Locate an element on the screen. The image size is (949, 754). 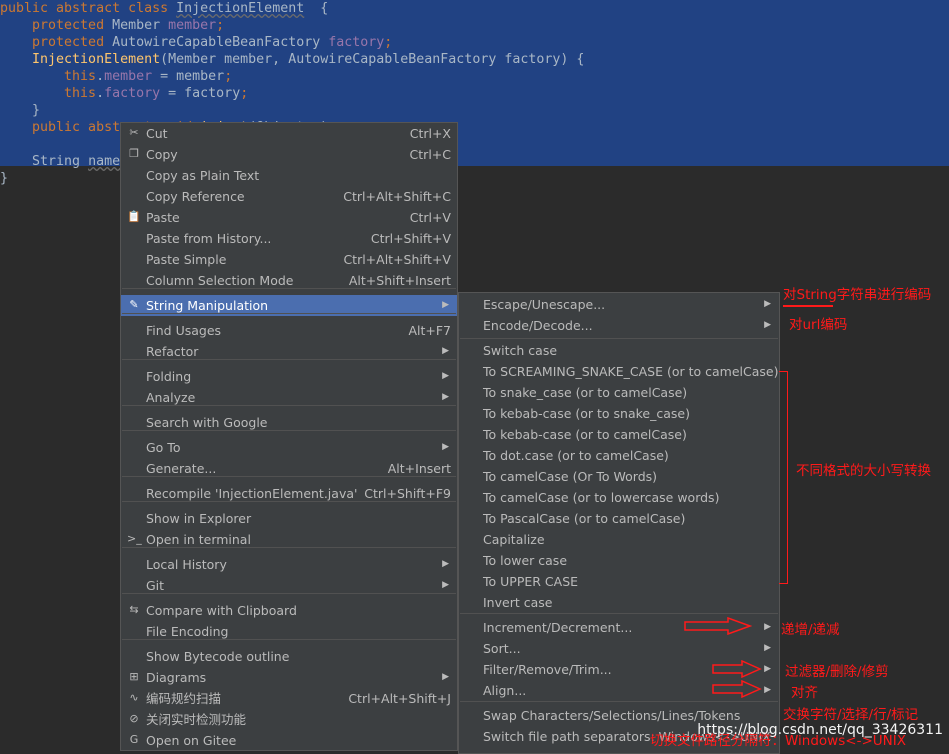
menu-item-close-realtime-check: ⊘ 关闭实时检测功能 is located at coordinates (289, 719).